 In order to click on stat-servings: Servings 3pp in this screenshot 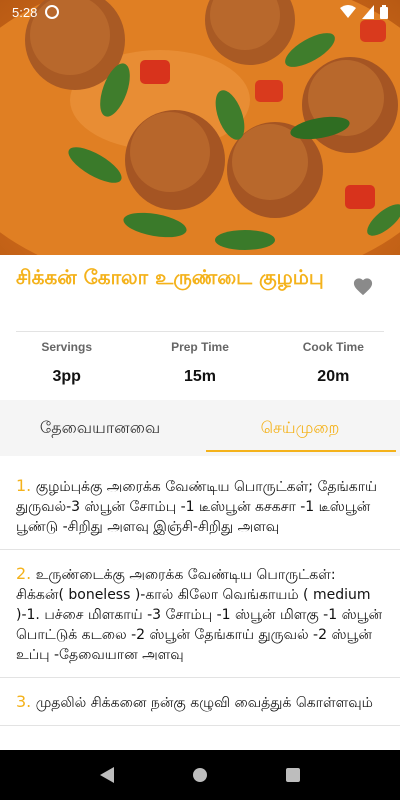, I will do `click(66, 368)`.